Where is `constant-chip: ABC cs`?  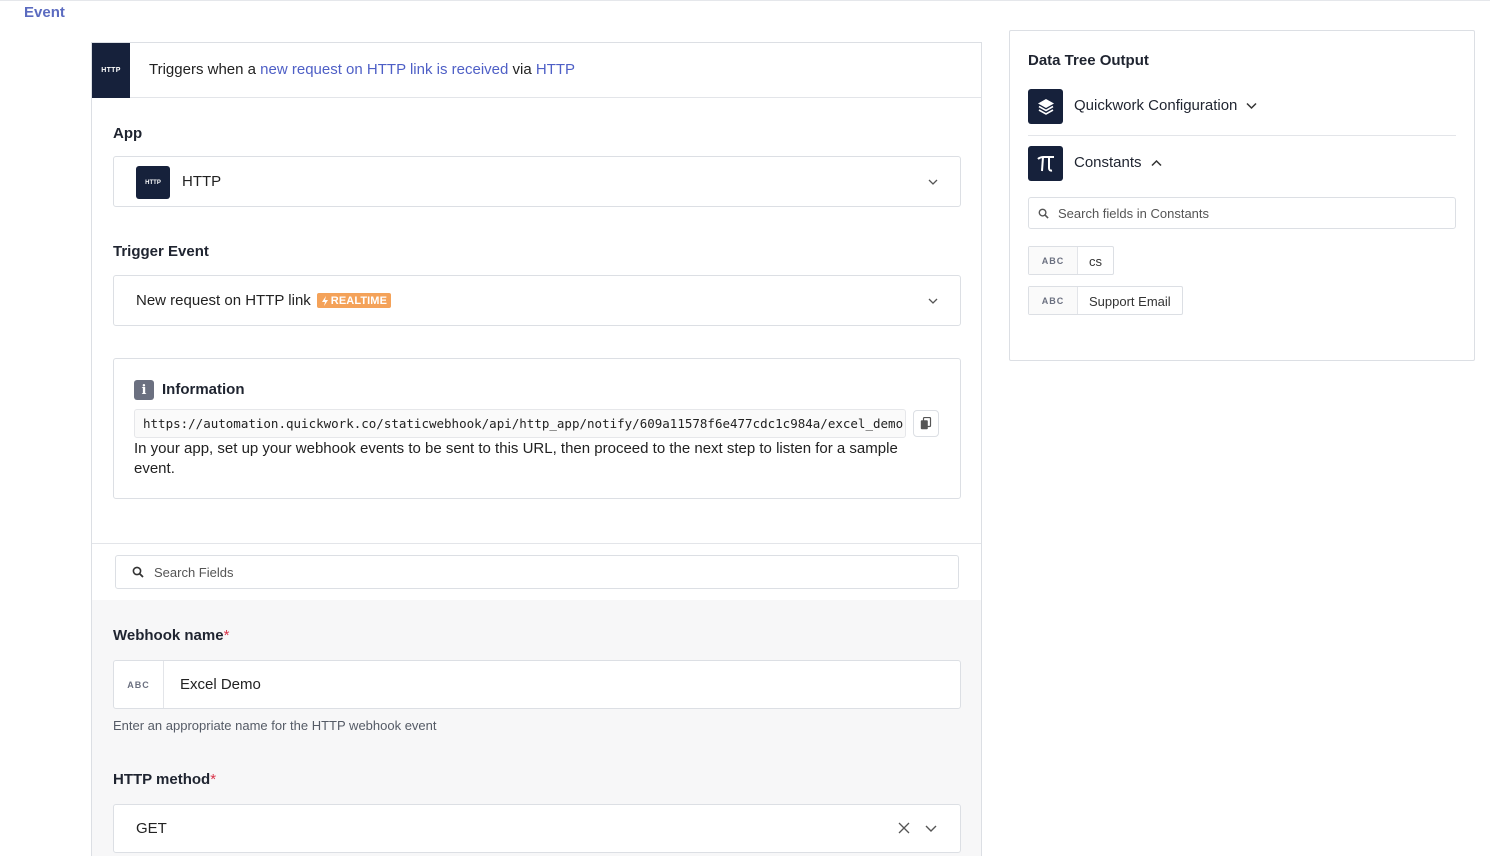
constant-chip: ABC cs is located at coordinates (1071, 260).